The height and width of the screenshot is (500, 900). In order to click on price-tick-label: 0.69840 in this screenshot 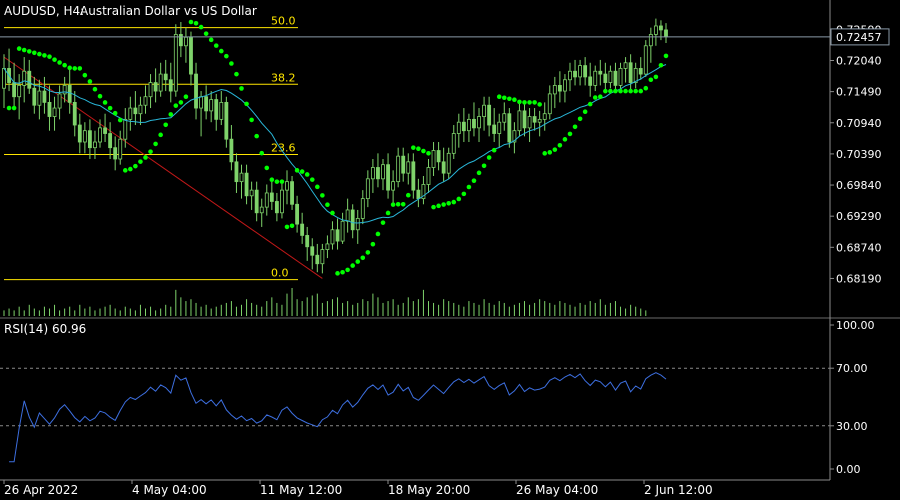, I will do `click(859, 185)`.